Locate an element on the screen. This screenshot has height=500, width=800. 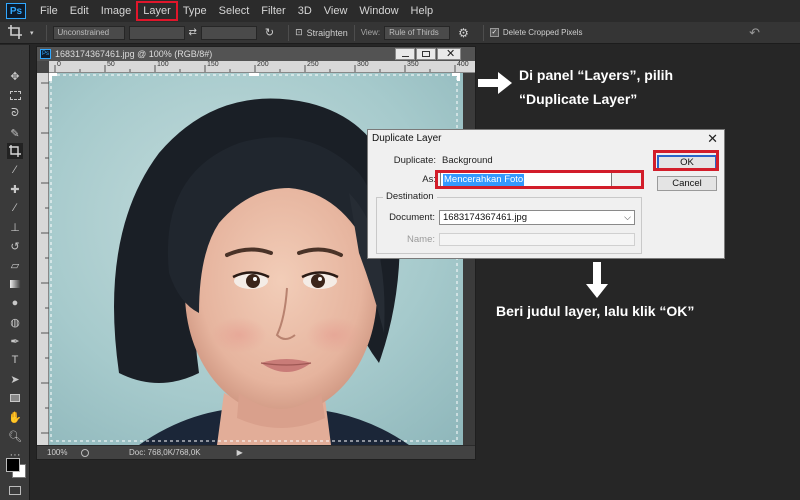
ruler-tick-label: 50 is located at coordinates (111, 64).